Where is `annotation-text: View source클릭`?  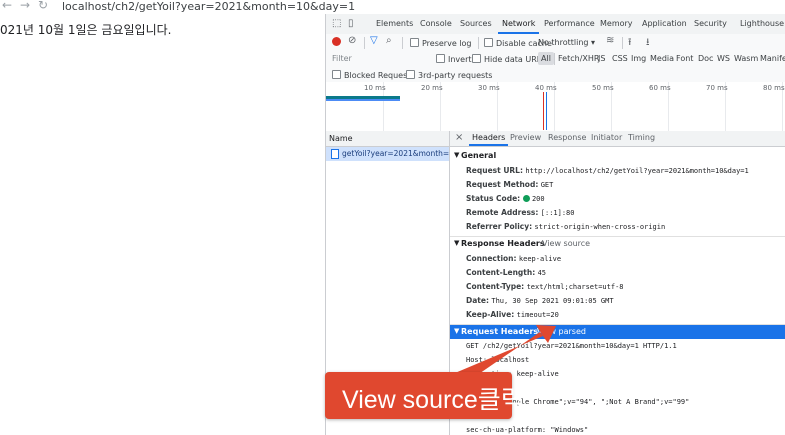 annotation-text: View source클릭 is located at coordinates (433, 400).